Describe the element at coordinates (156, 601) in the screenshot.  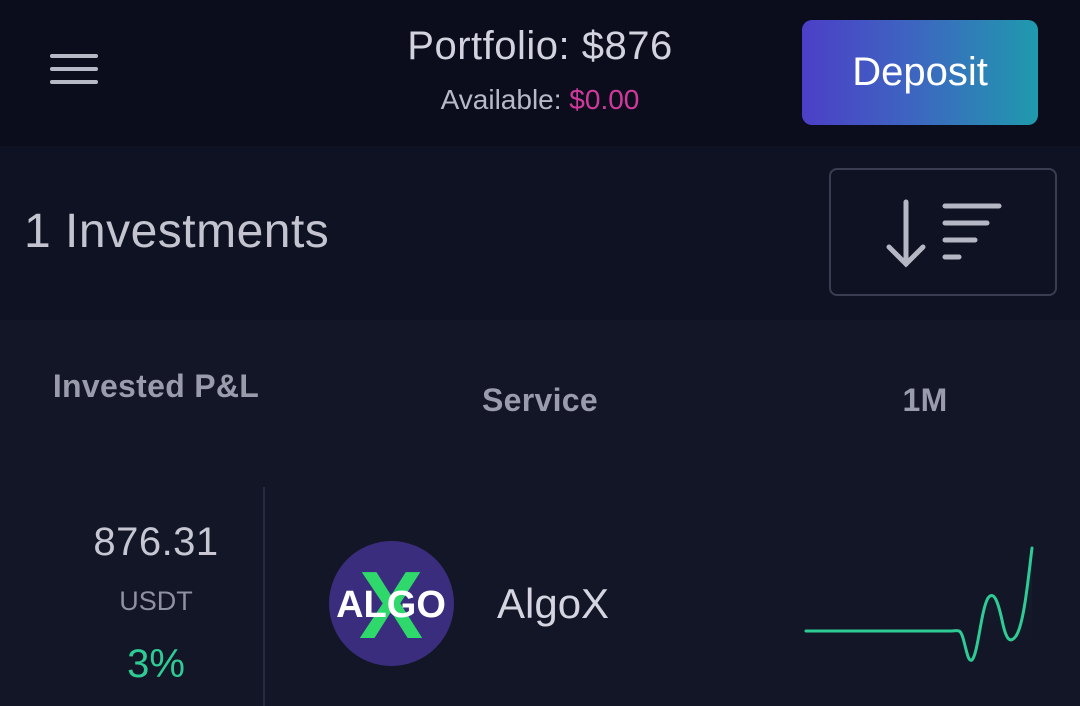
I see `invested-currency: USDT` at that location.